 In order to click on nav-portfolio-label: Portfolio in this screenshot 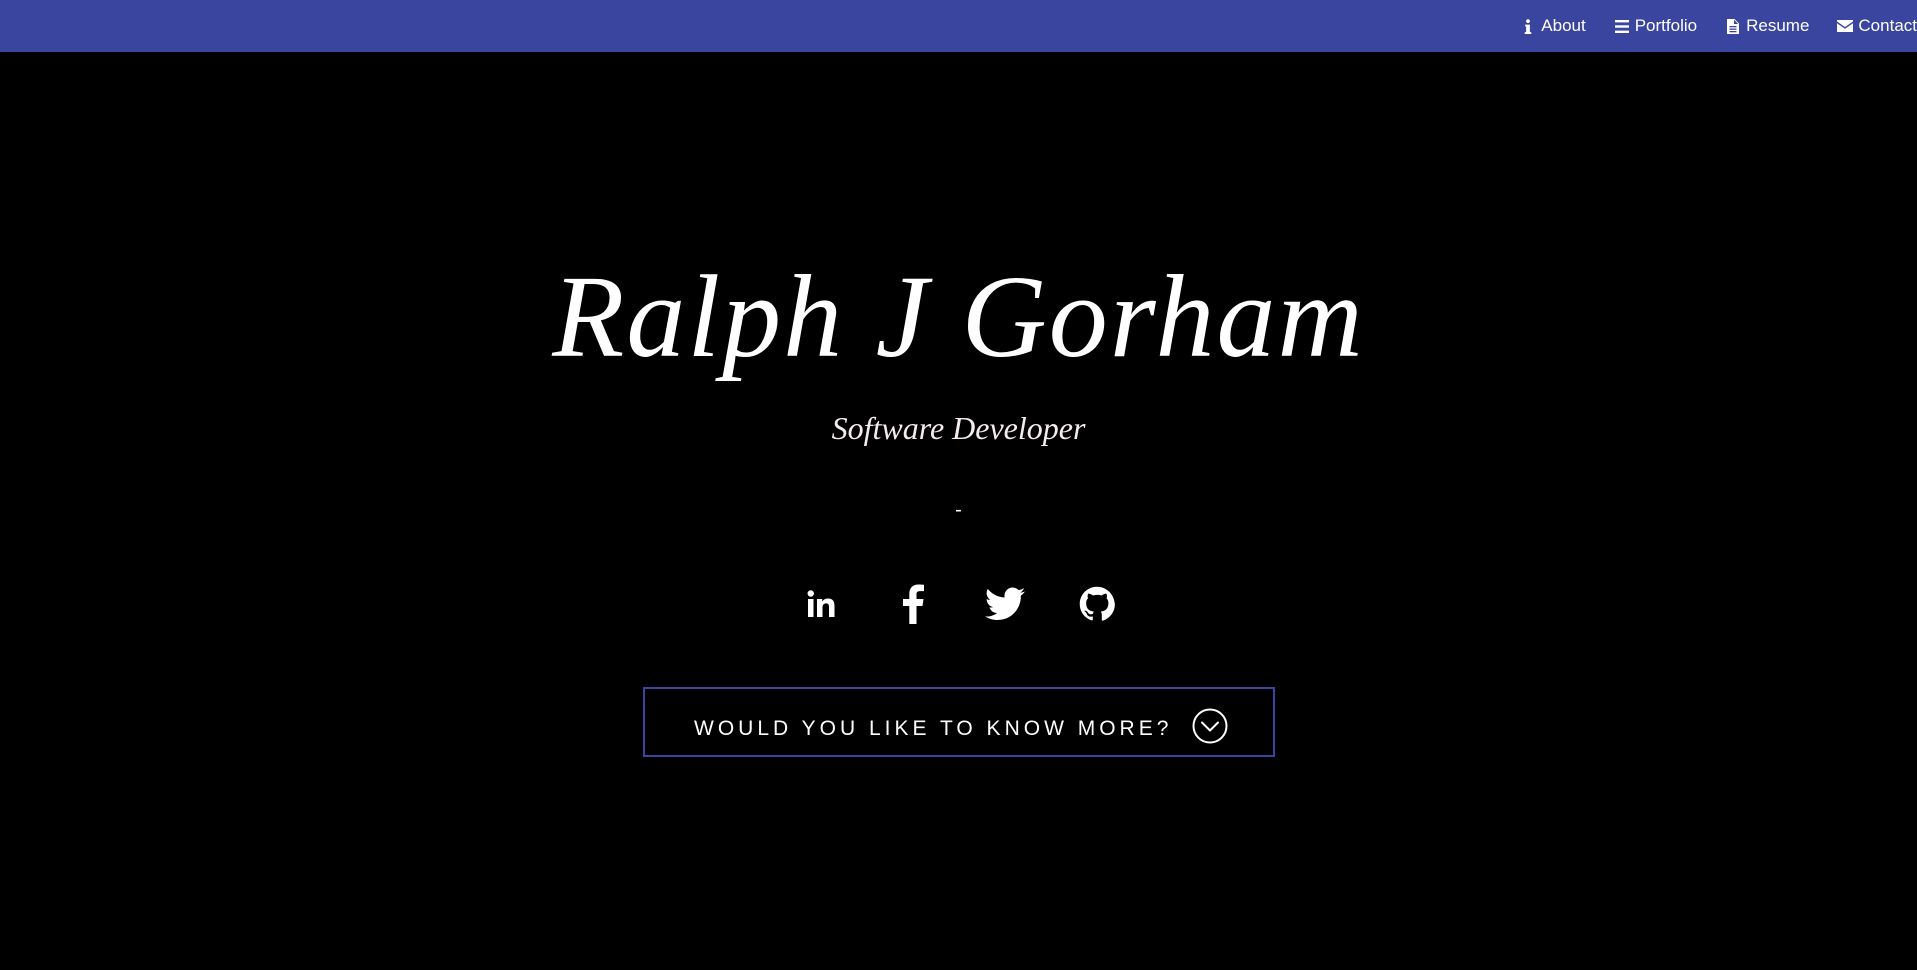, I will do `click(1666, 25)`.